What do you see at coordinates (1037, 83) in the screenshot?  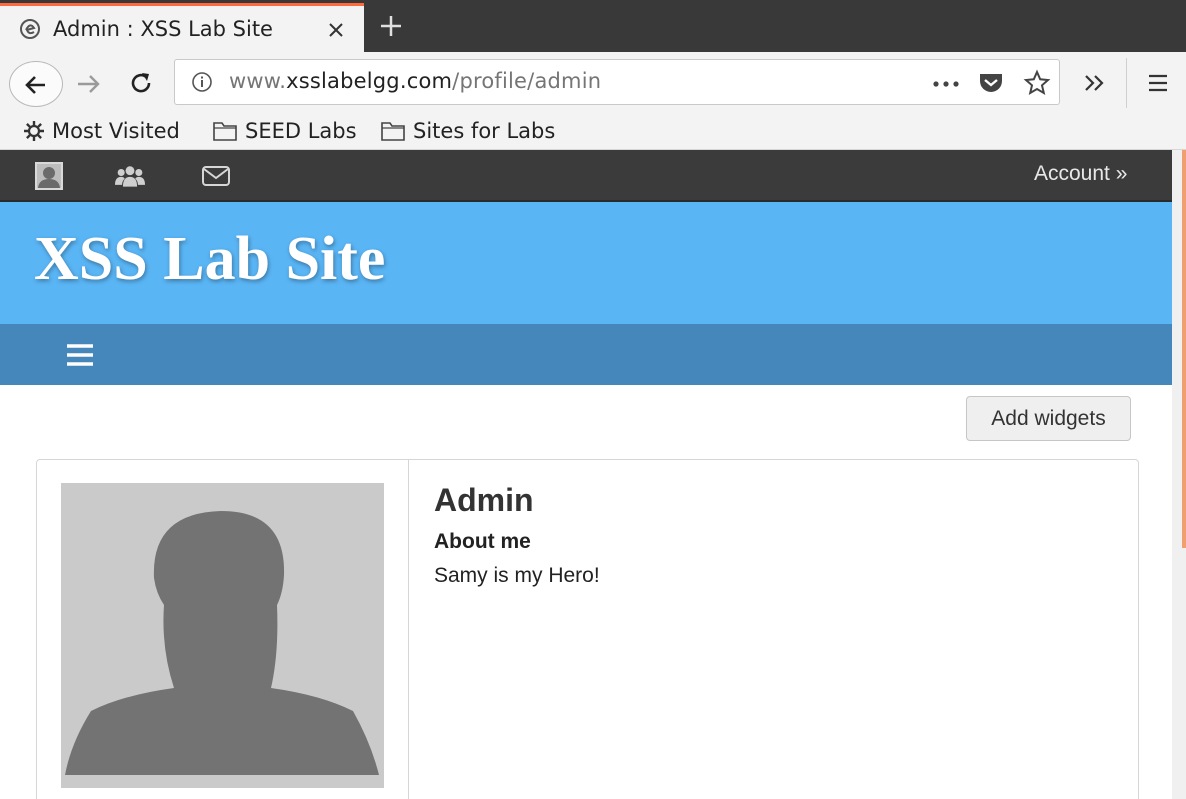 I see `bookmark-star-icon` at bounding box center [1037, 83].